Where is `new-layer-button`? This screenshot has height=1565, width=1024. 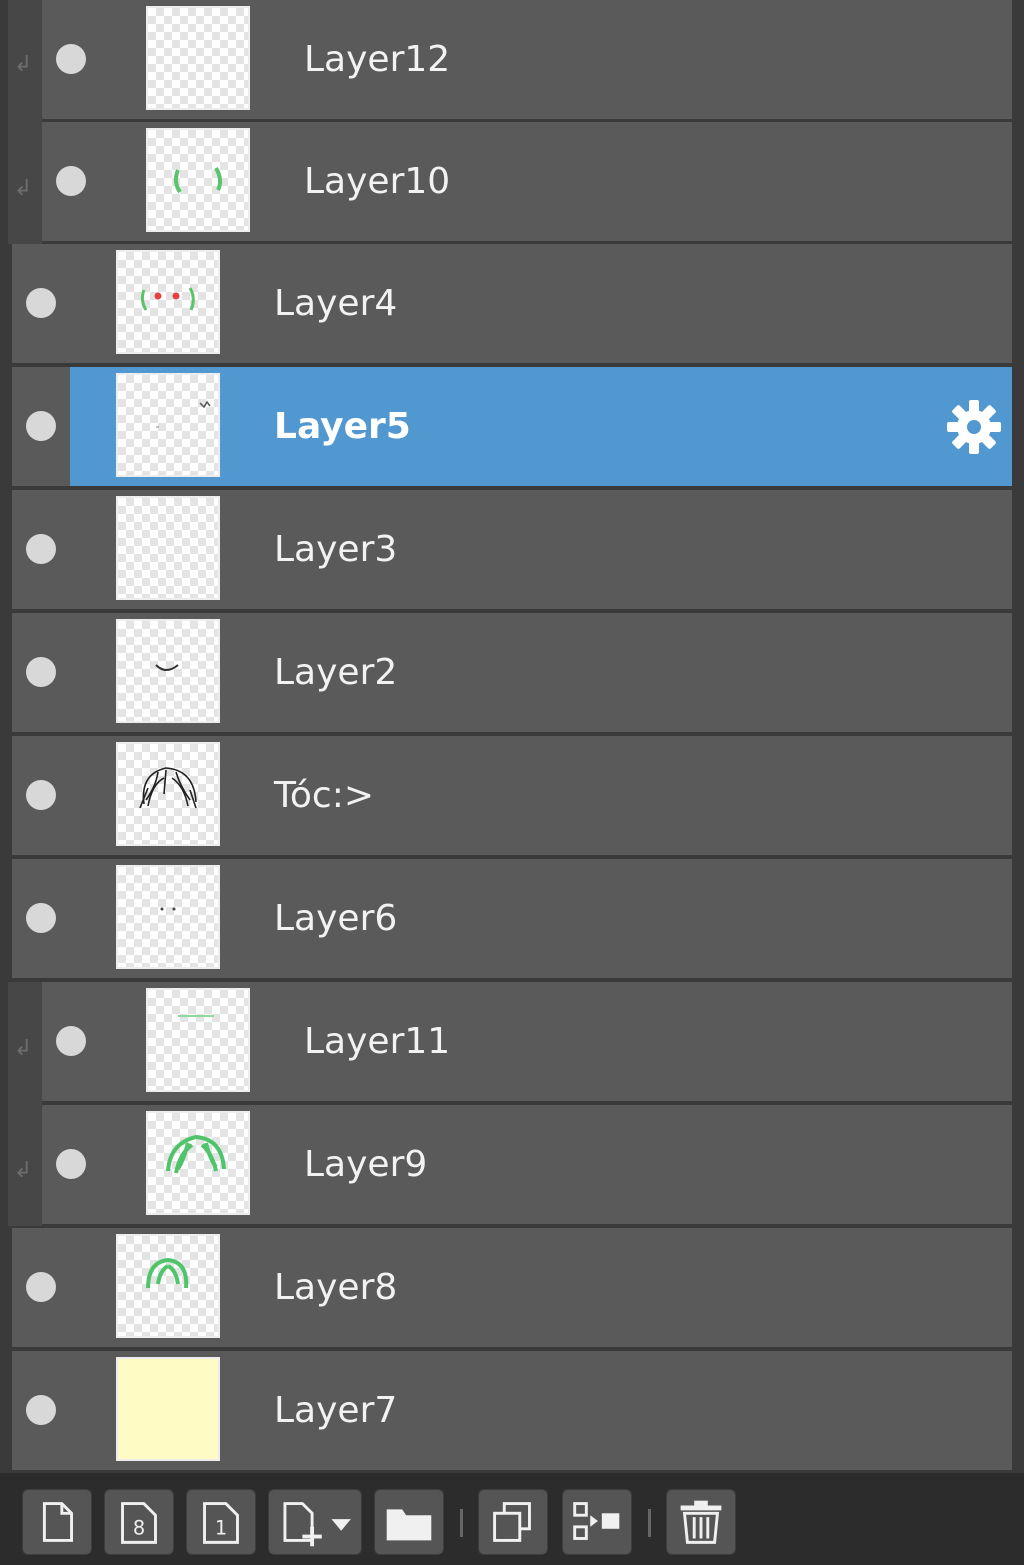 new-layer-button is located at coordinates (57, 1522).